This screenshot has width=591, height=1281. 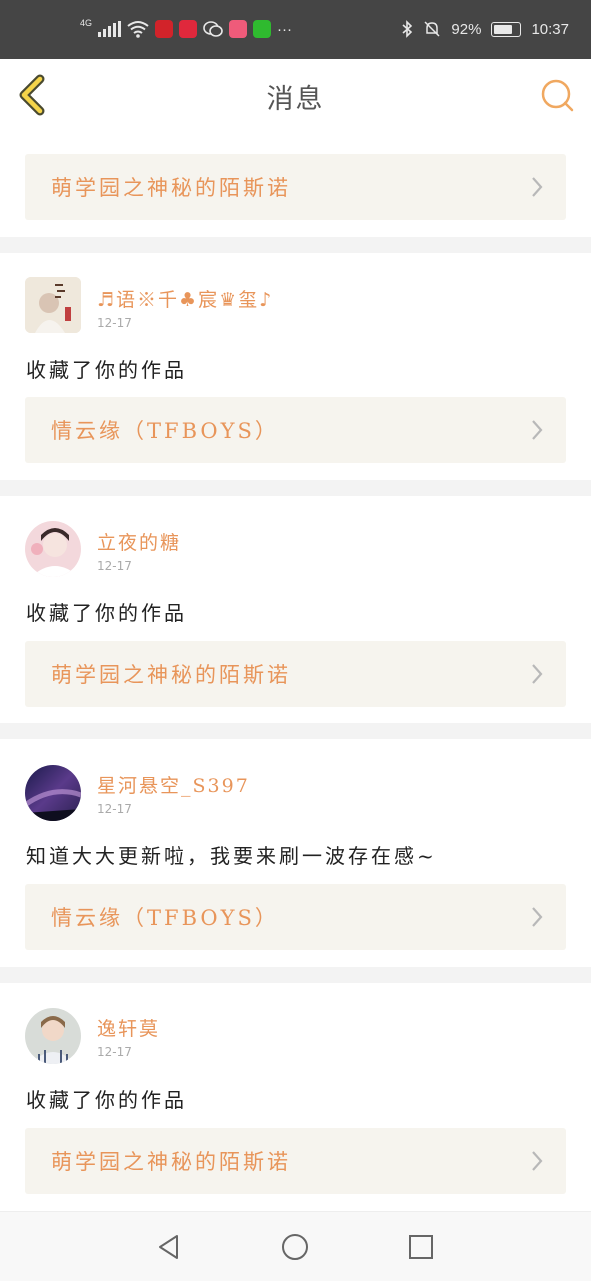 What do you see at coordinates (110, 29) in the screenshot?
I see `signal-icon` at bounding box center [110, 29].